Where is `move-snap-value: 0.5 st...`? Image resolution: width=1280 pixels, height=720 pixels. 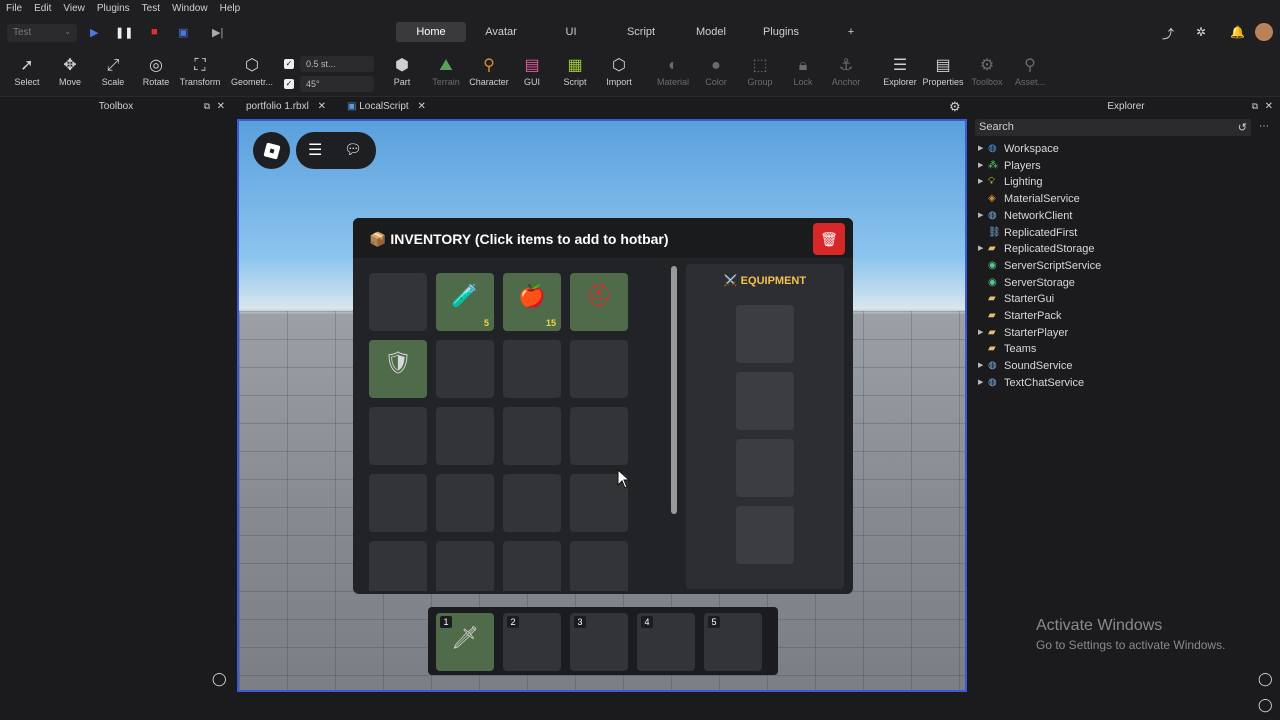
move-snap-value: 0.5 st... is located at coordinates (337, 64).